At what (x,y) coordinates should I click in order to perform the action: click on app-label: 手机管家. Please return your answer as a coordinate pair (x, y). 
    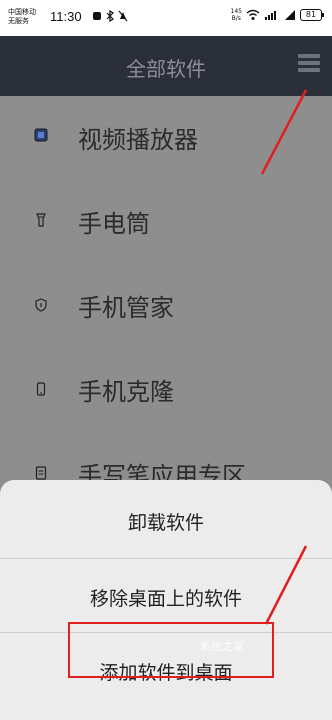
    Looking at the image, I should click on (126, 308).